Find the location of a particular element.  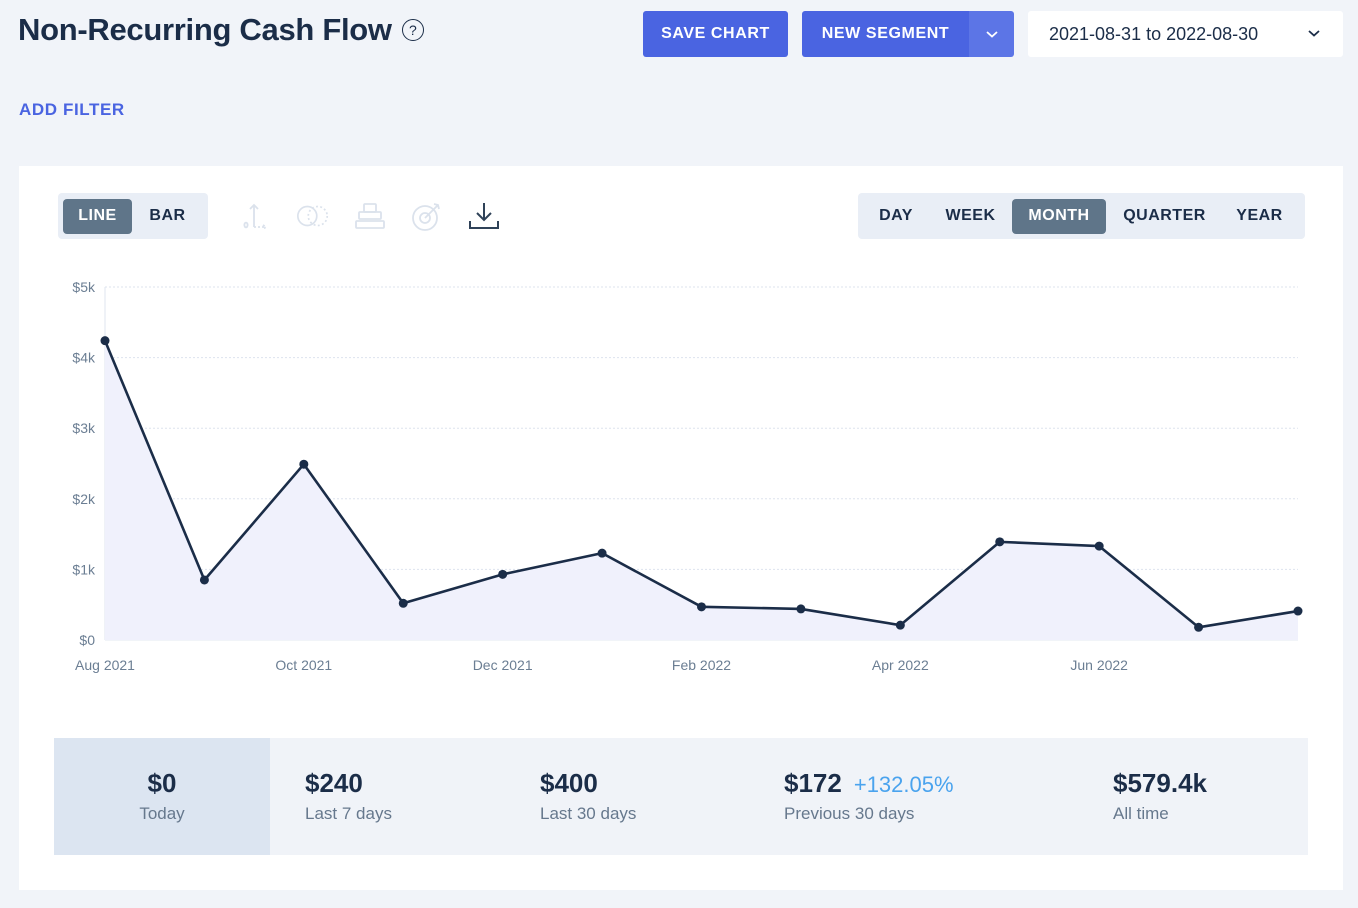

y-tick-label: $3k is located at coordinates (84, 428).